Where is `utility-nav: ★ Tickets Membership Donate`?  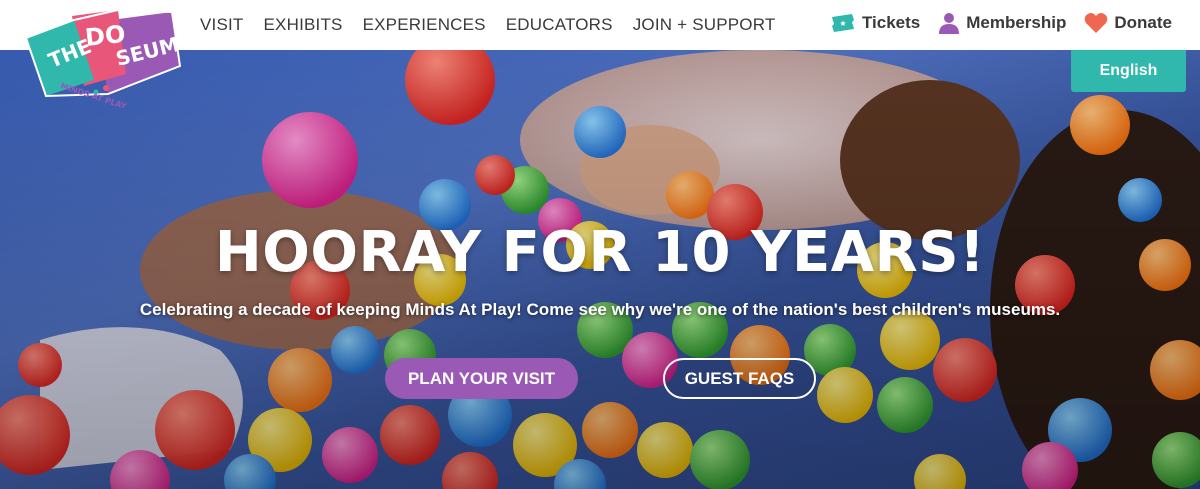 utility-nav: ★ Tickets Membership Donate is located at coordinates (992, 23).